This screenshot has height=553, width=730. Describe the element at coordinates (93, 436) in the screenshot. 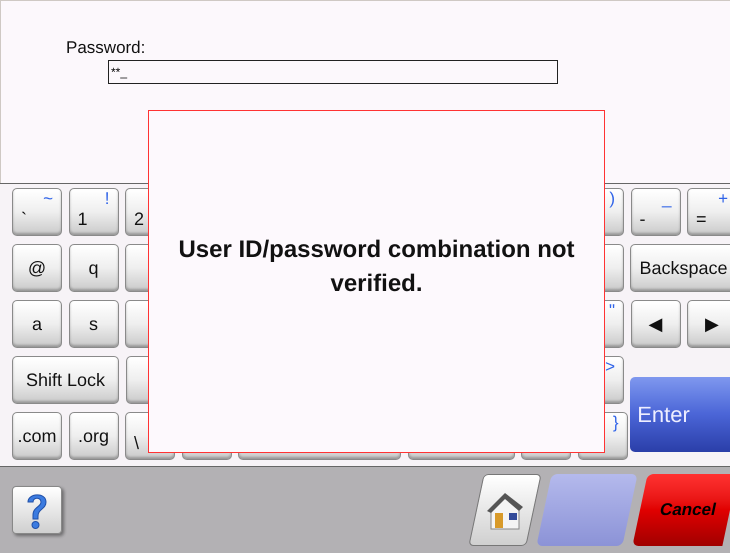

I see `keyboard-key: .org` at that location.